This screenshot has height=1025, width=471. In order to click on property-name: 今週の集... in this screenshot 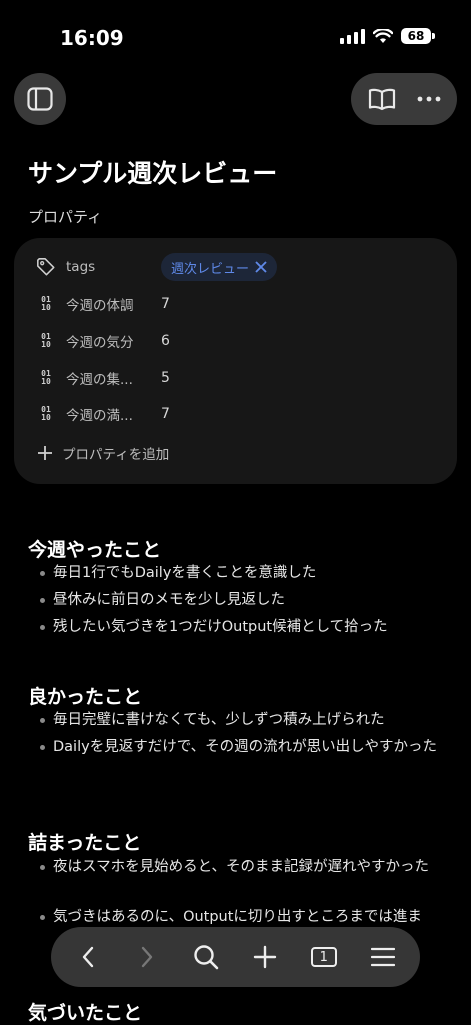, I will do `click(99, 380)`.